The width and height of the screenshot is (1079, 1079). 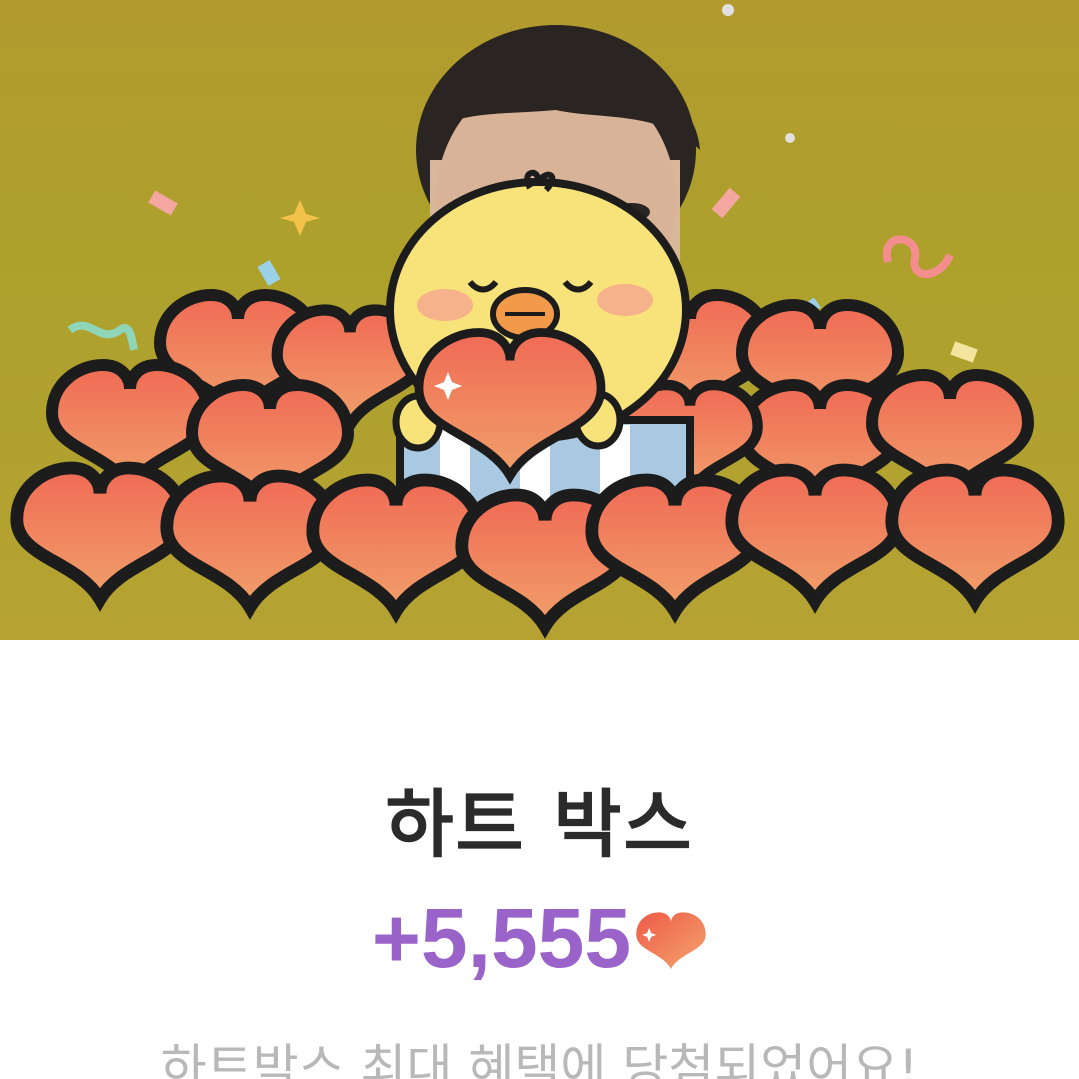 I want to click on page-title: 하트 박스, so click(x=539, y=825).